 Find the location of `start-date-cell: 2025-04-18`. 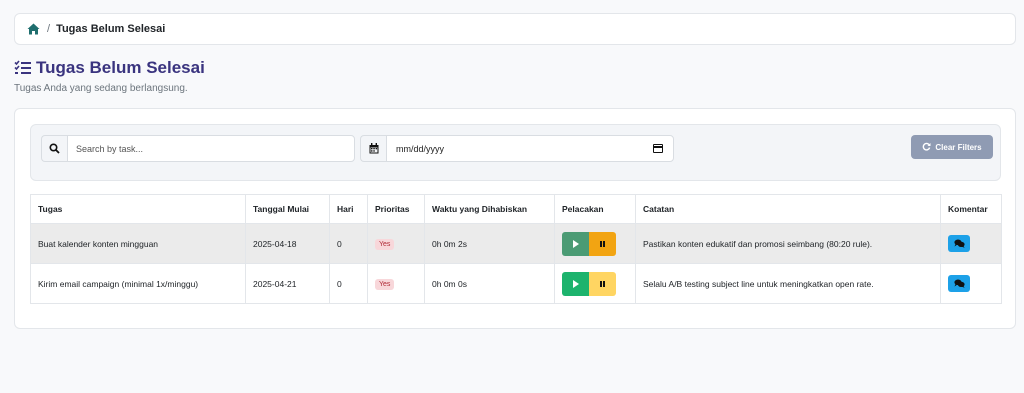

start-date-cell: 2025-04-18 is located at coordinates (287, 243).